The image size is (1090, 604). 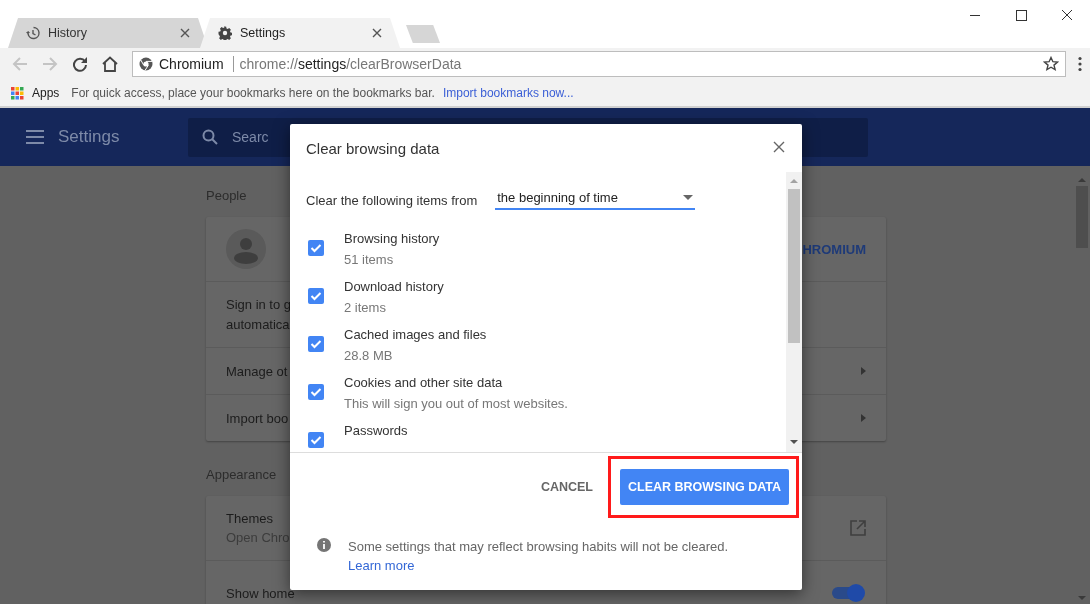 I want to click on avatar-icon, so click(x=246, y=249).